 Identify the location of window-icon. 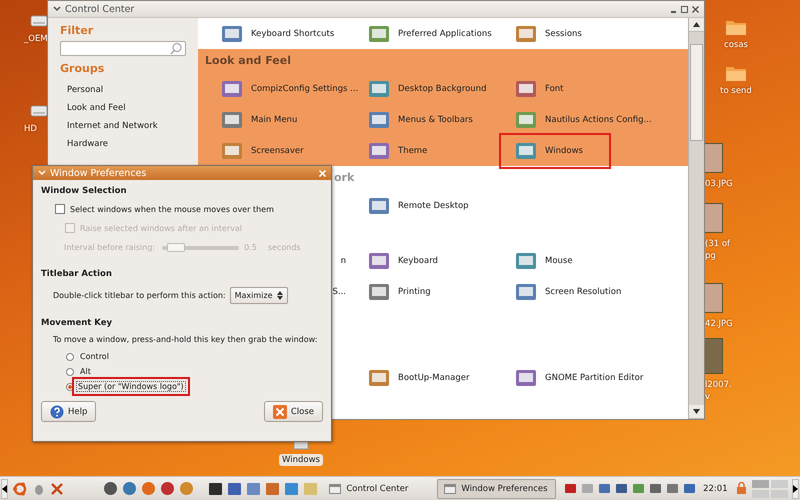
(450, 489).